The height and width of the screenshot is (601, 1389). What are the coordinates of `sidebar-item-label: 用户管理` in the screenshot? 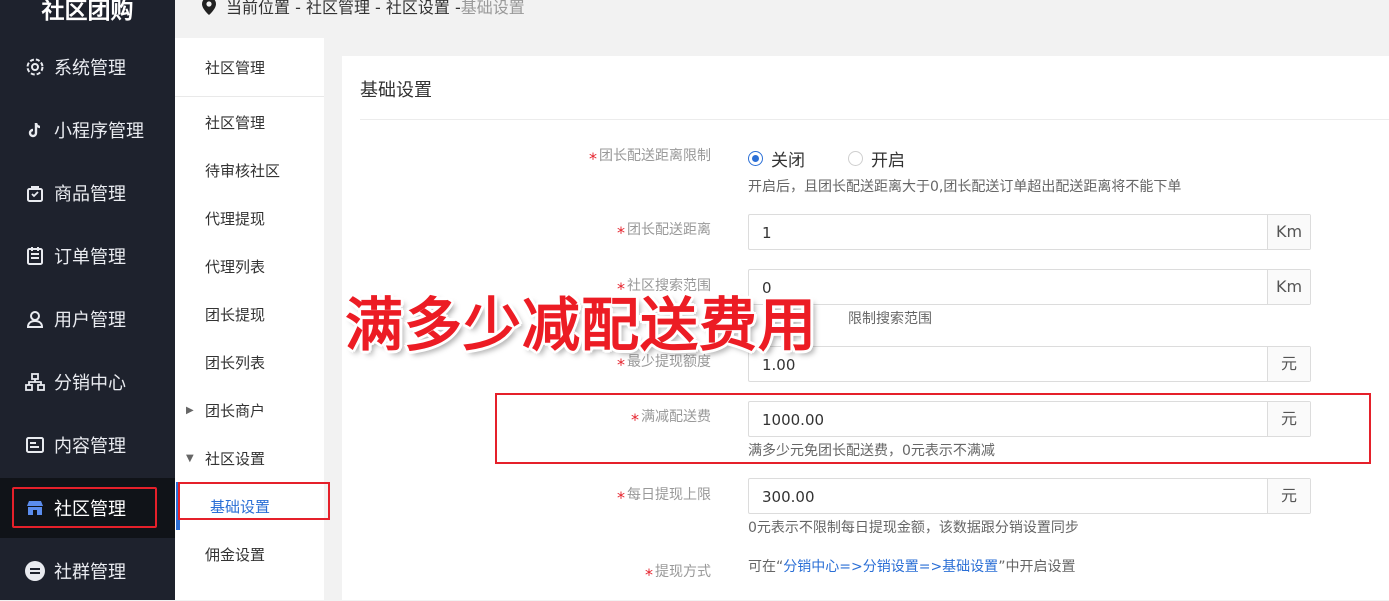 It's located at (90, 320).